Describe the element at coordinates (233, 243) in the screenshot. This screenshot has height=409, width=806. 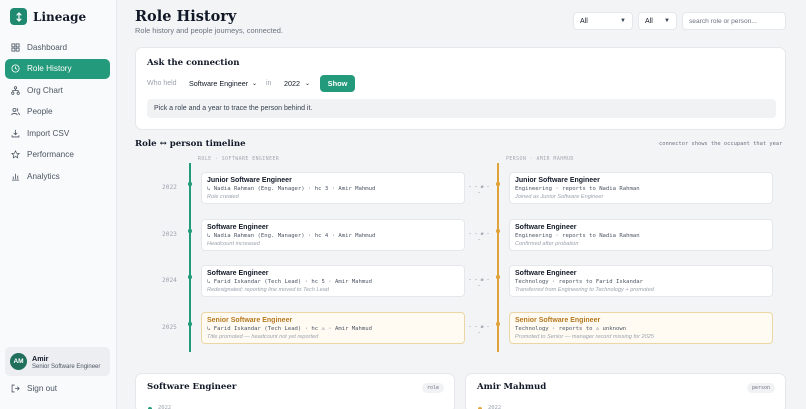
I see `role-event-note: Headcount increased` at that location.